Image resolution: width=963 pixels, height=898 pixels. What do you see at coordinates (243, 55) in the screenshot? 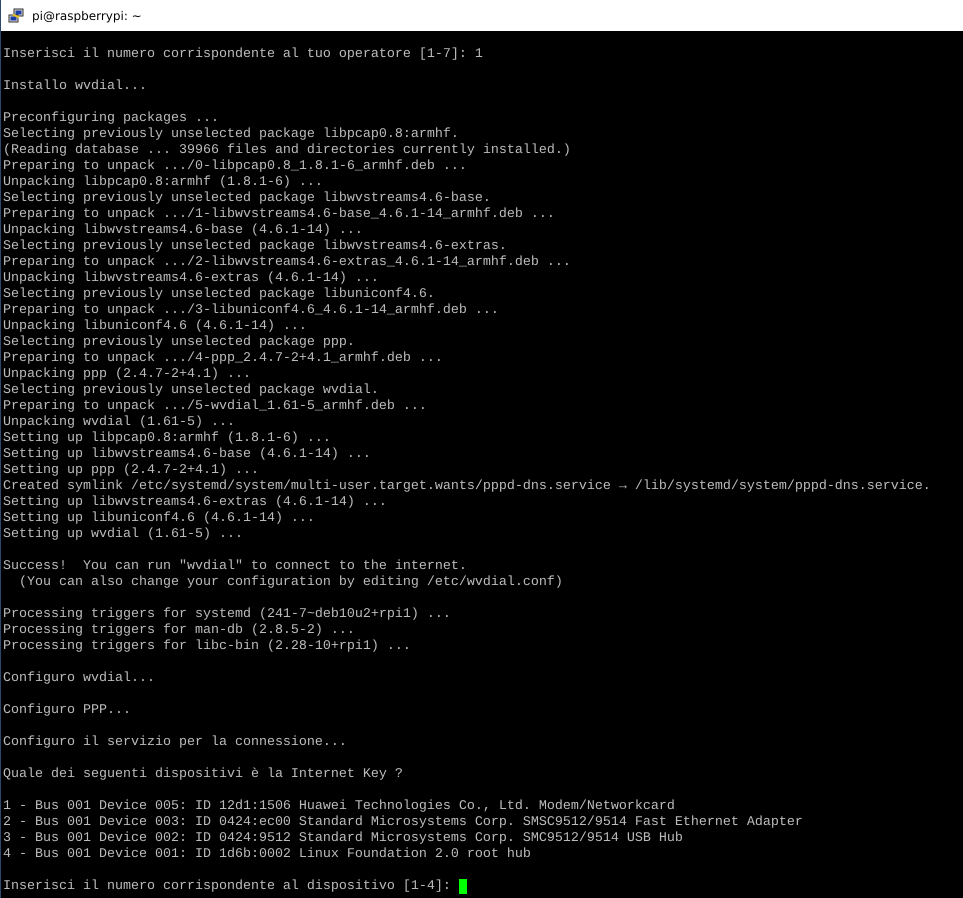
I see `terminal-line: Inserisci il numero corrispondente al tuo operatore [1-7]: 1` at bounding box center [243, 55].